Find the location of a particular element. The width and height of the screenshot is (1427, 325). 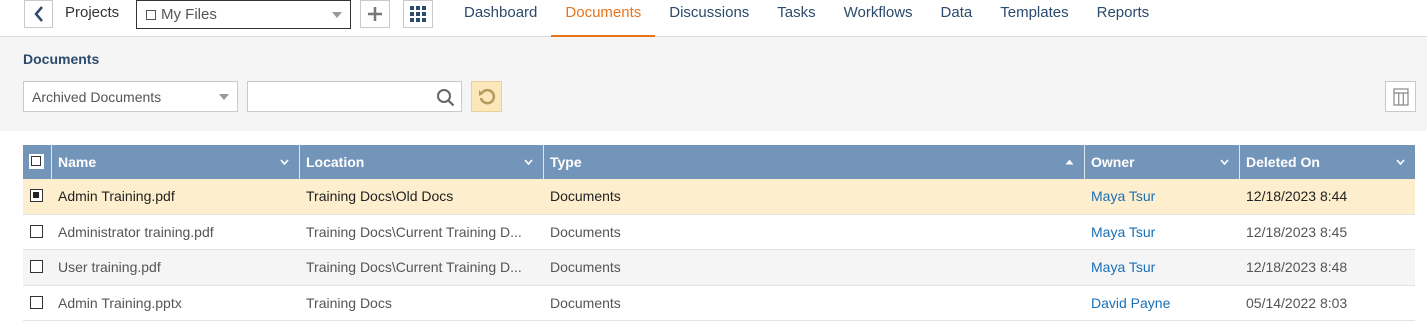

column-chooser-button is located at coordinates (1400, 96).